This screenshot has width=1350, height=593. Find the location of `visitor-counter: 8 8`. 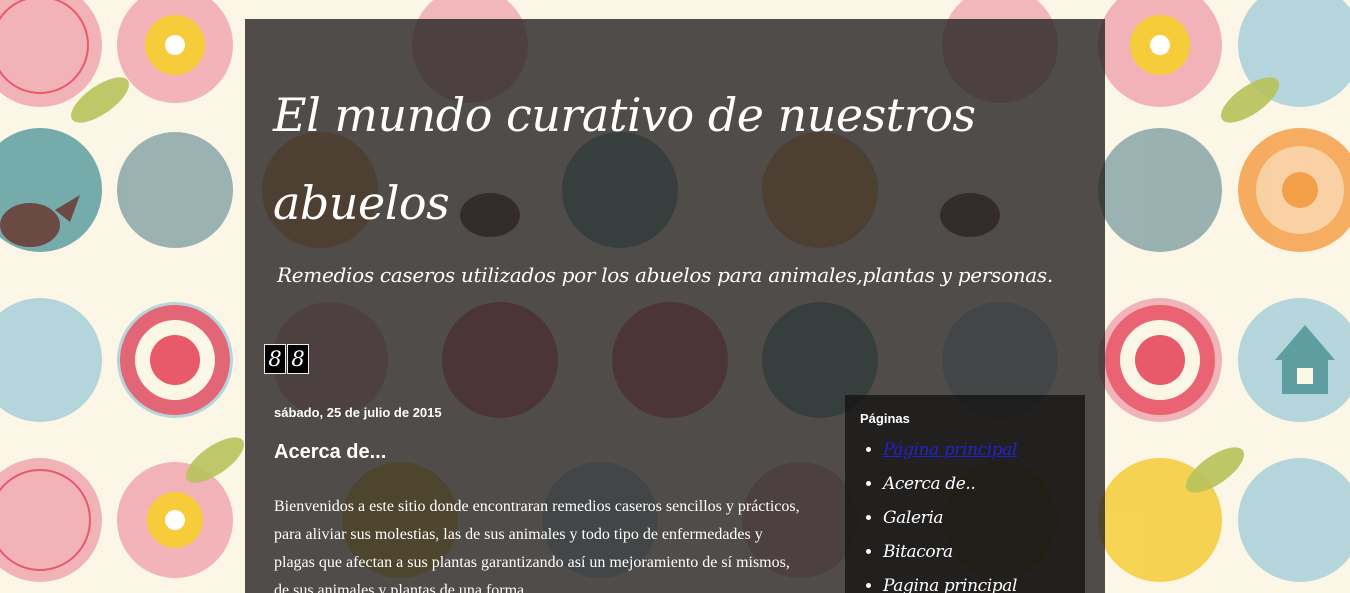

visitor-counter: 8 8 is located at coordinates (287, 359).